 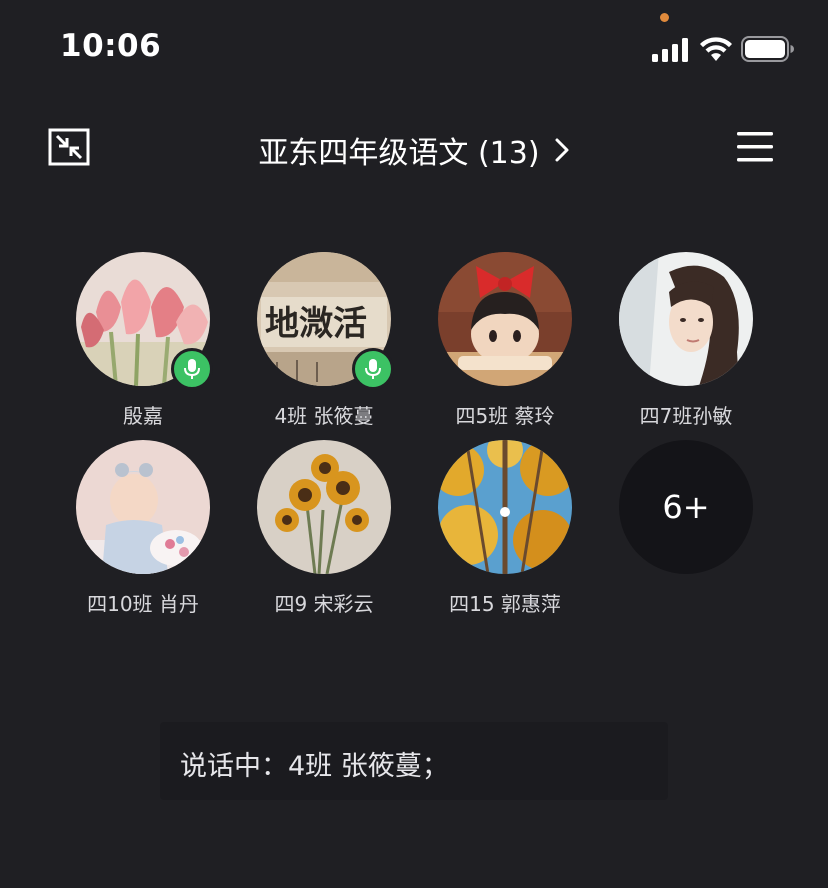 What do you see at coordinates (755, 147) in the screenshot?
I see `menu-icon` at bounding box center [755, 147].